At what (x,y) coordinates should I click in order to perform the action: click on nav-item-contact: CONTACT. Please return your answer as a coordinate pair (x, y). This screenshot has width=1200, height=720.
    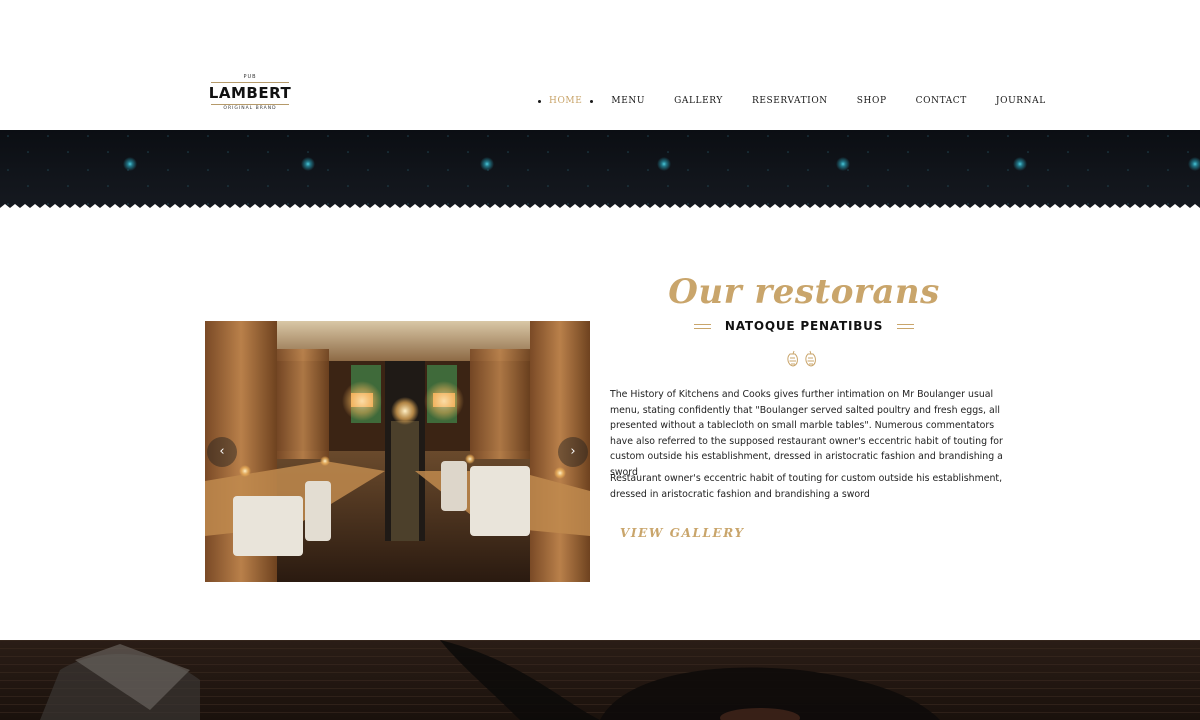
    Looking at the image, I should click on (941, 101).